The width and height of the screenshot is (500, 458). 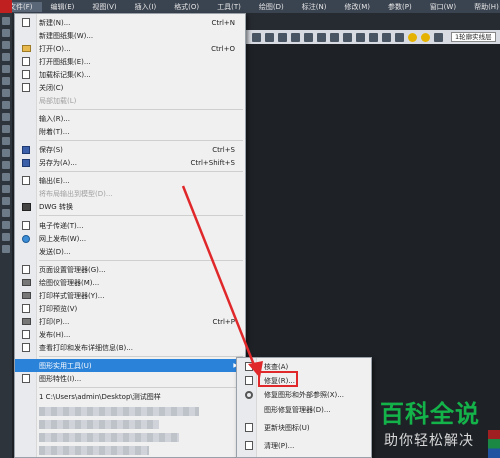 I want to click on arrow-shaft, so click(x=219, y=278).